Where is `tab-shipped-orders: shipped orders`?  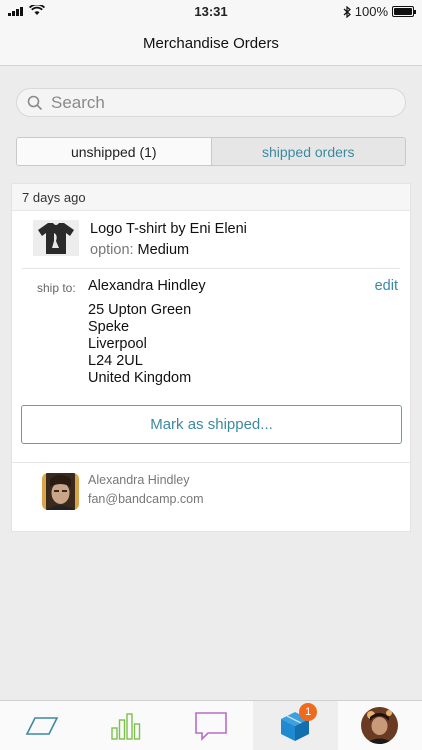
tab-shipped-orders: shipped orders is located at coordinates (308, 151).